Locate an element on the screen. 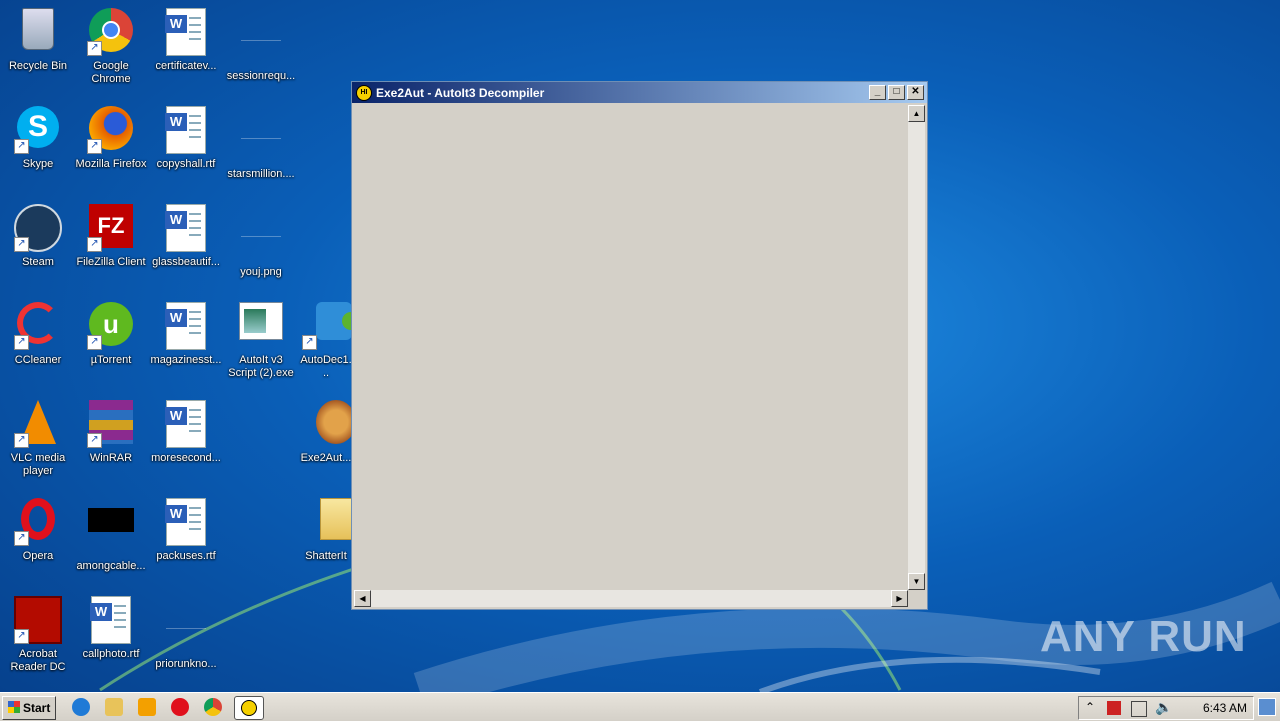  desktop-icon-youj: youj.png is located at coordinates (261, 238).